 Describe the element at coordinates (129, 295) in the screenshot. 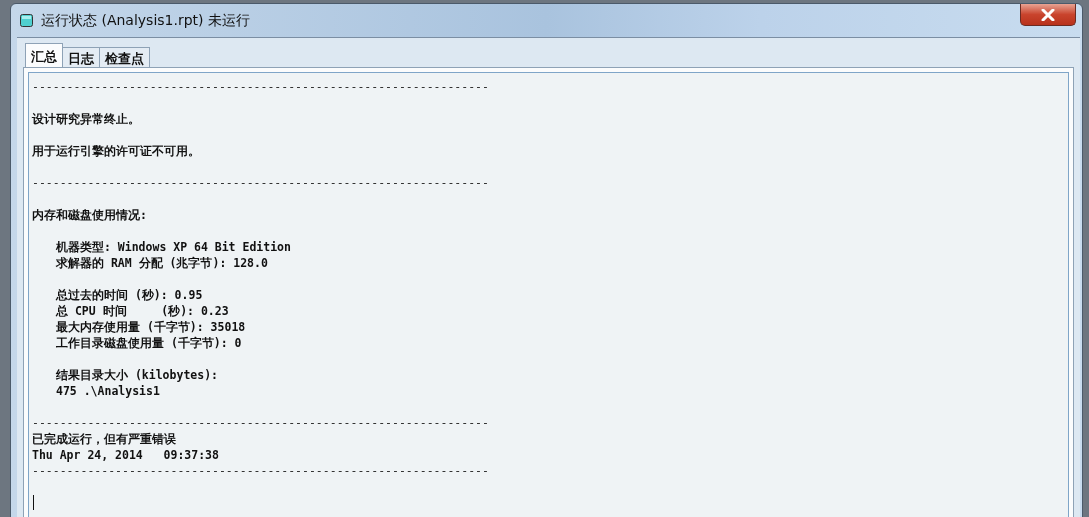

I see `report-line: 总过去的时间 (秒): 0.95` at that location.